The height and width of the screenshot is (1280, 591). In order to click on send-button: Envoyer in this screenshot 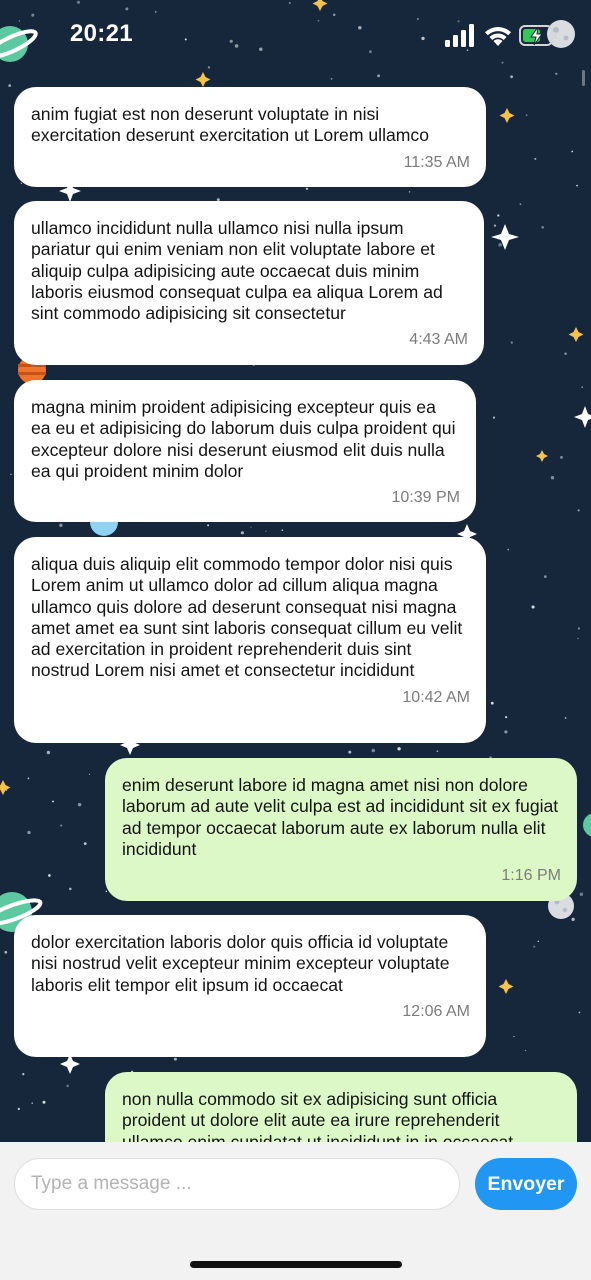, I will do `click(526, 1184)`.